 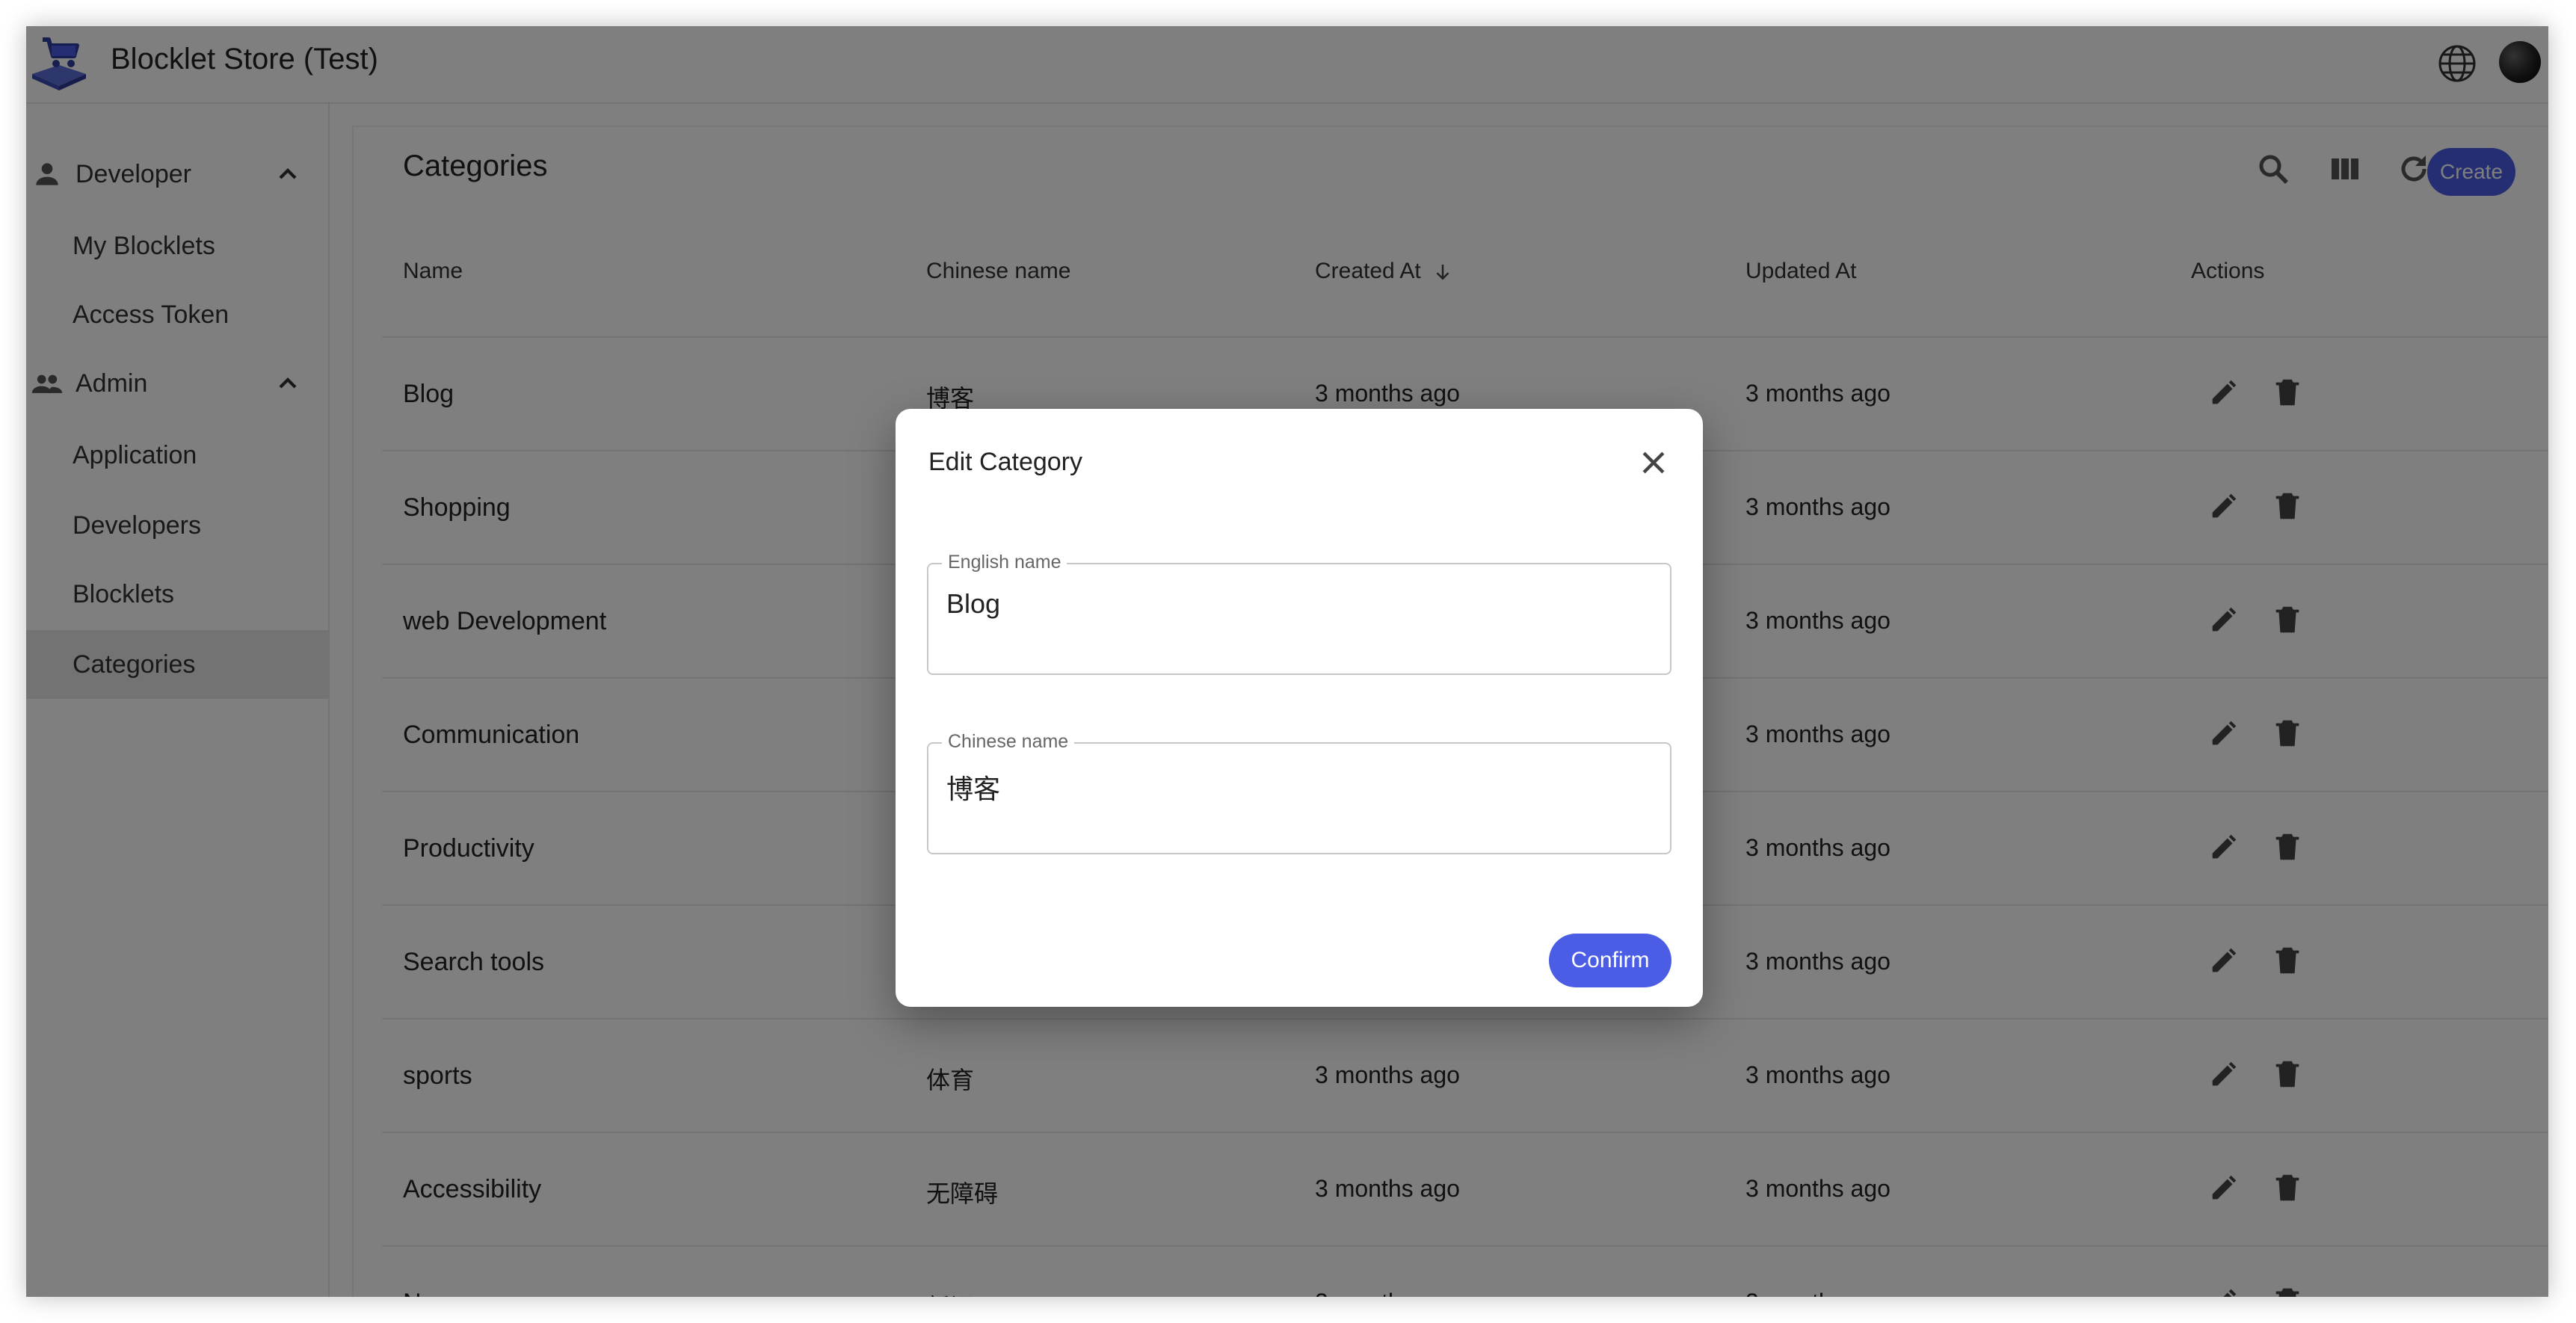 What do you see at coordinates (973, 787) in the screenshot?
I see `chinese-name-value: 博客` at bounding box center [973, 787].